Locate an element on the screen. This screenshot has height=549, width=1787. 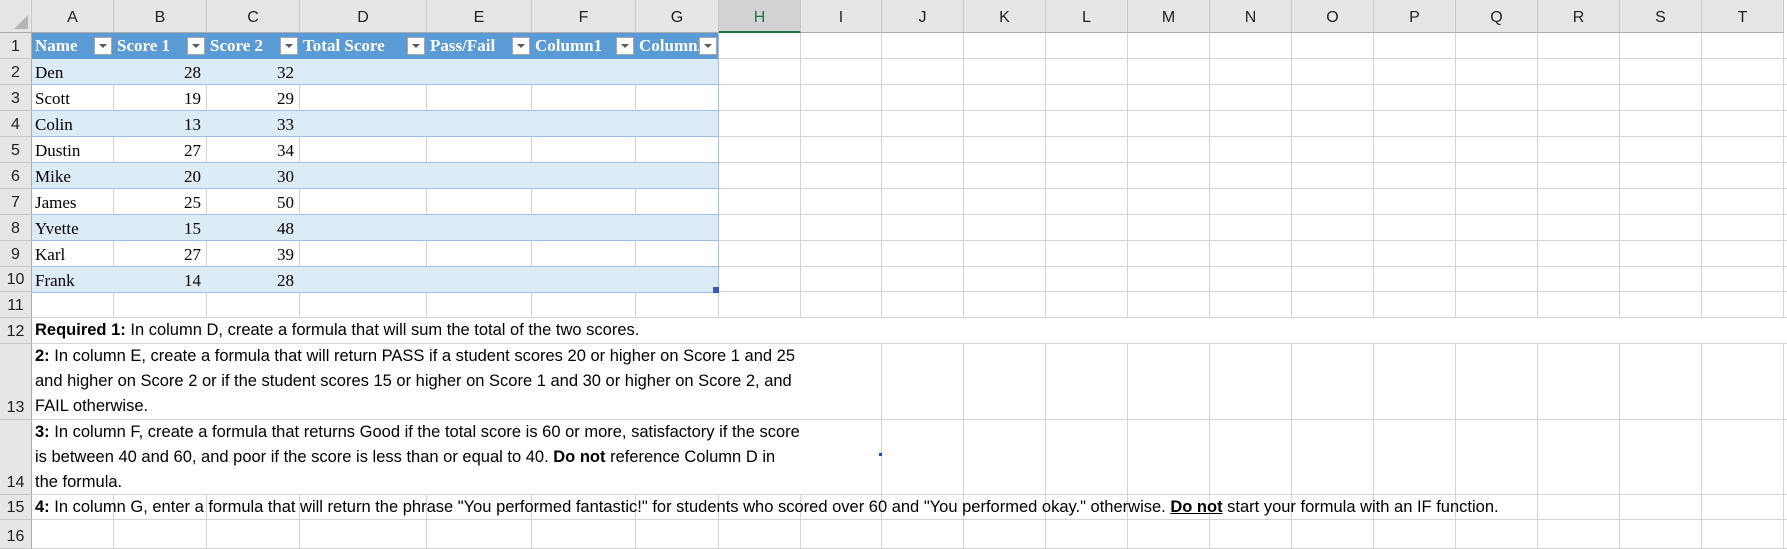
row-header-10: 10 is located at coordinates (16, 279).